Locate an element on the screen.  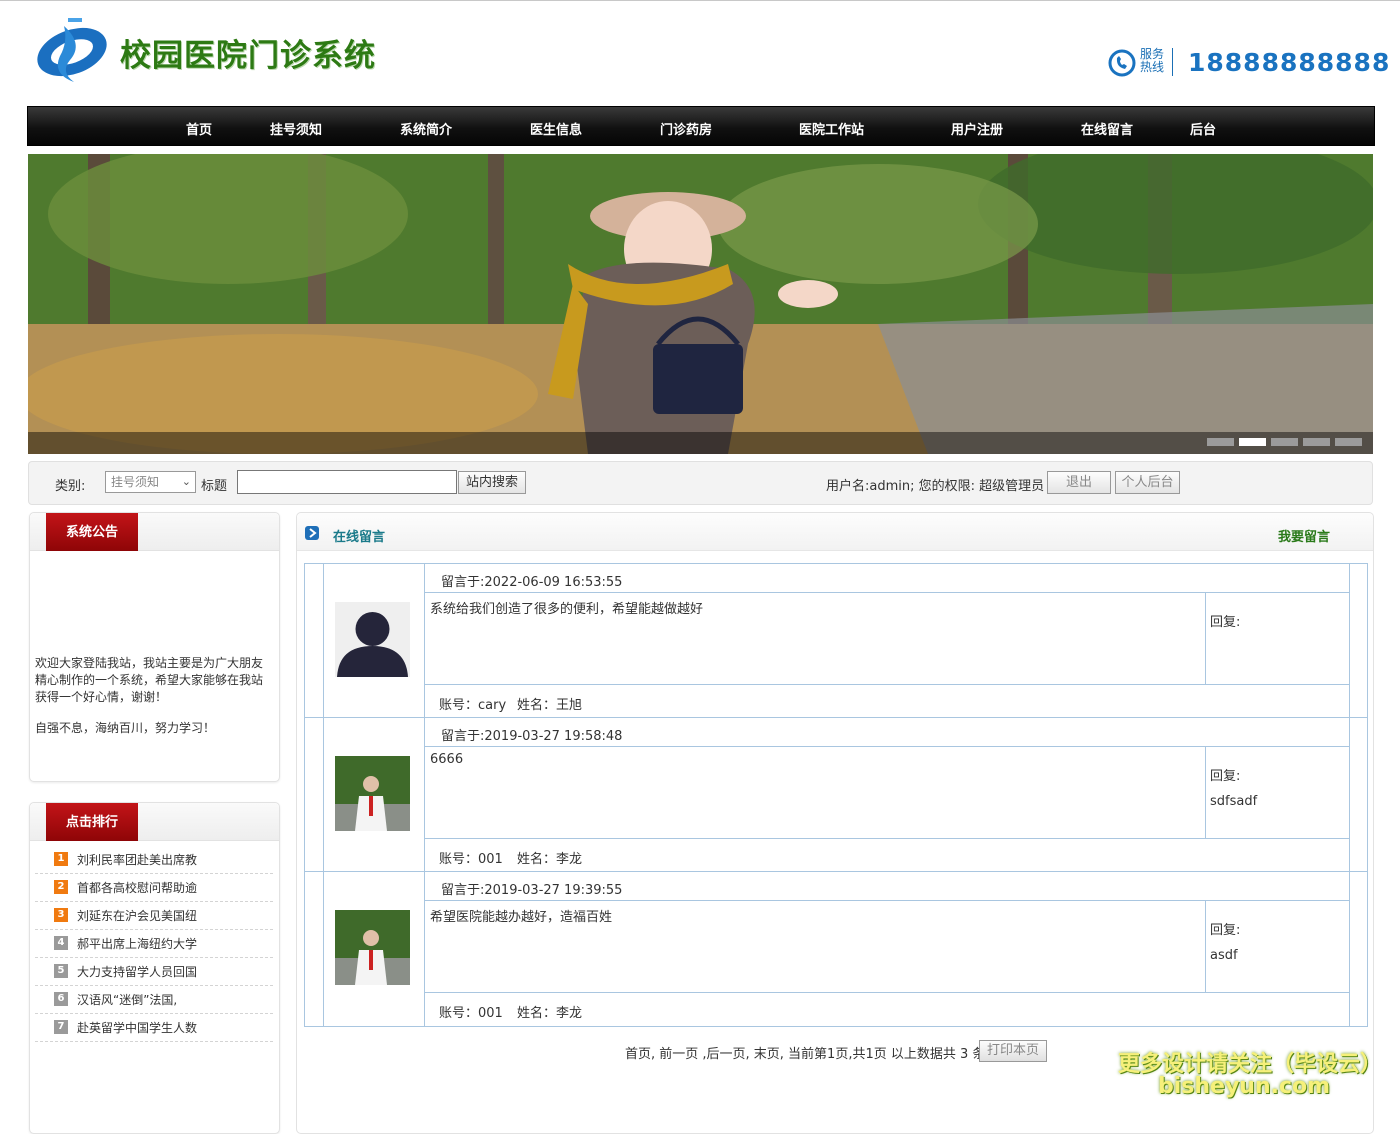
hospital-logo-icon is located at coordinates (72, 50).